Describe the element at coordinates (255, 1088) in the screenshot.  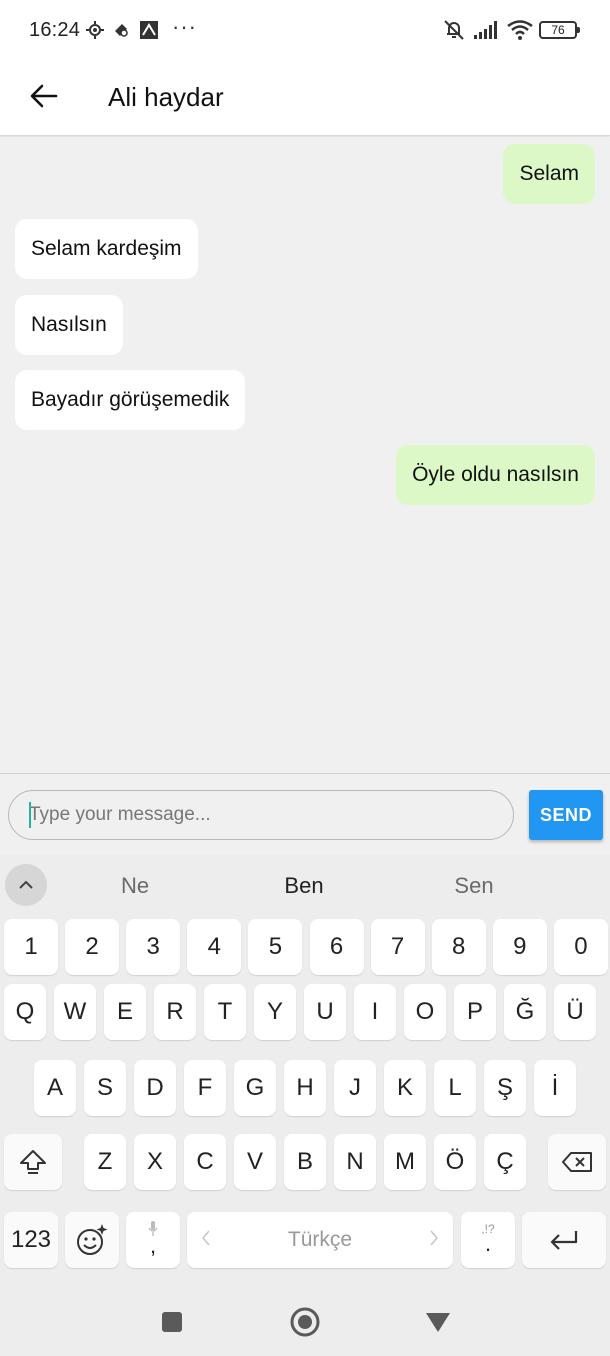
I see `key-g: G` at that location.